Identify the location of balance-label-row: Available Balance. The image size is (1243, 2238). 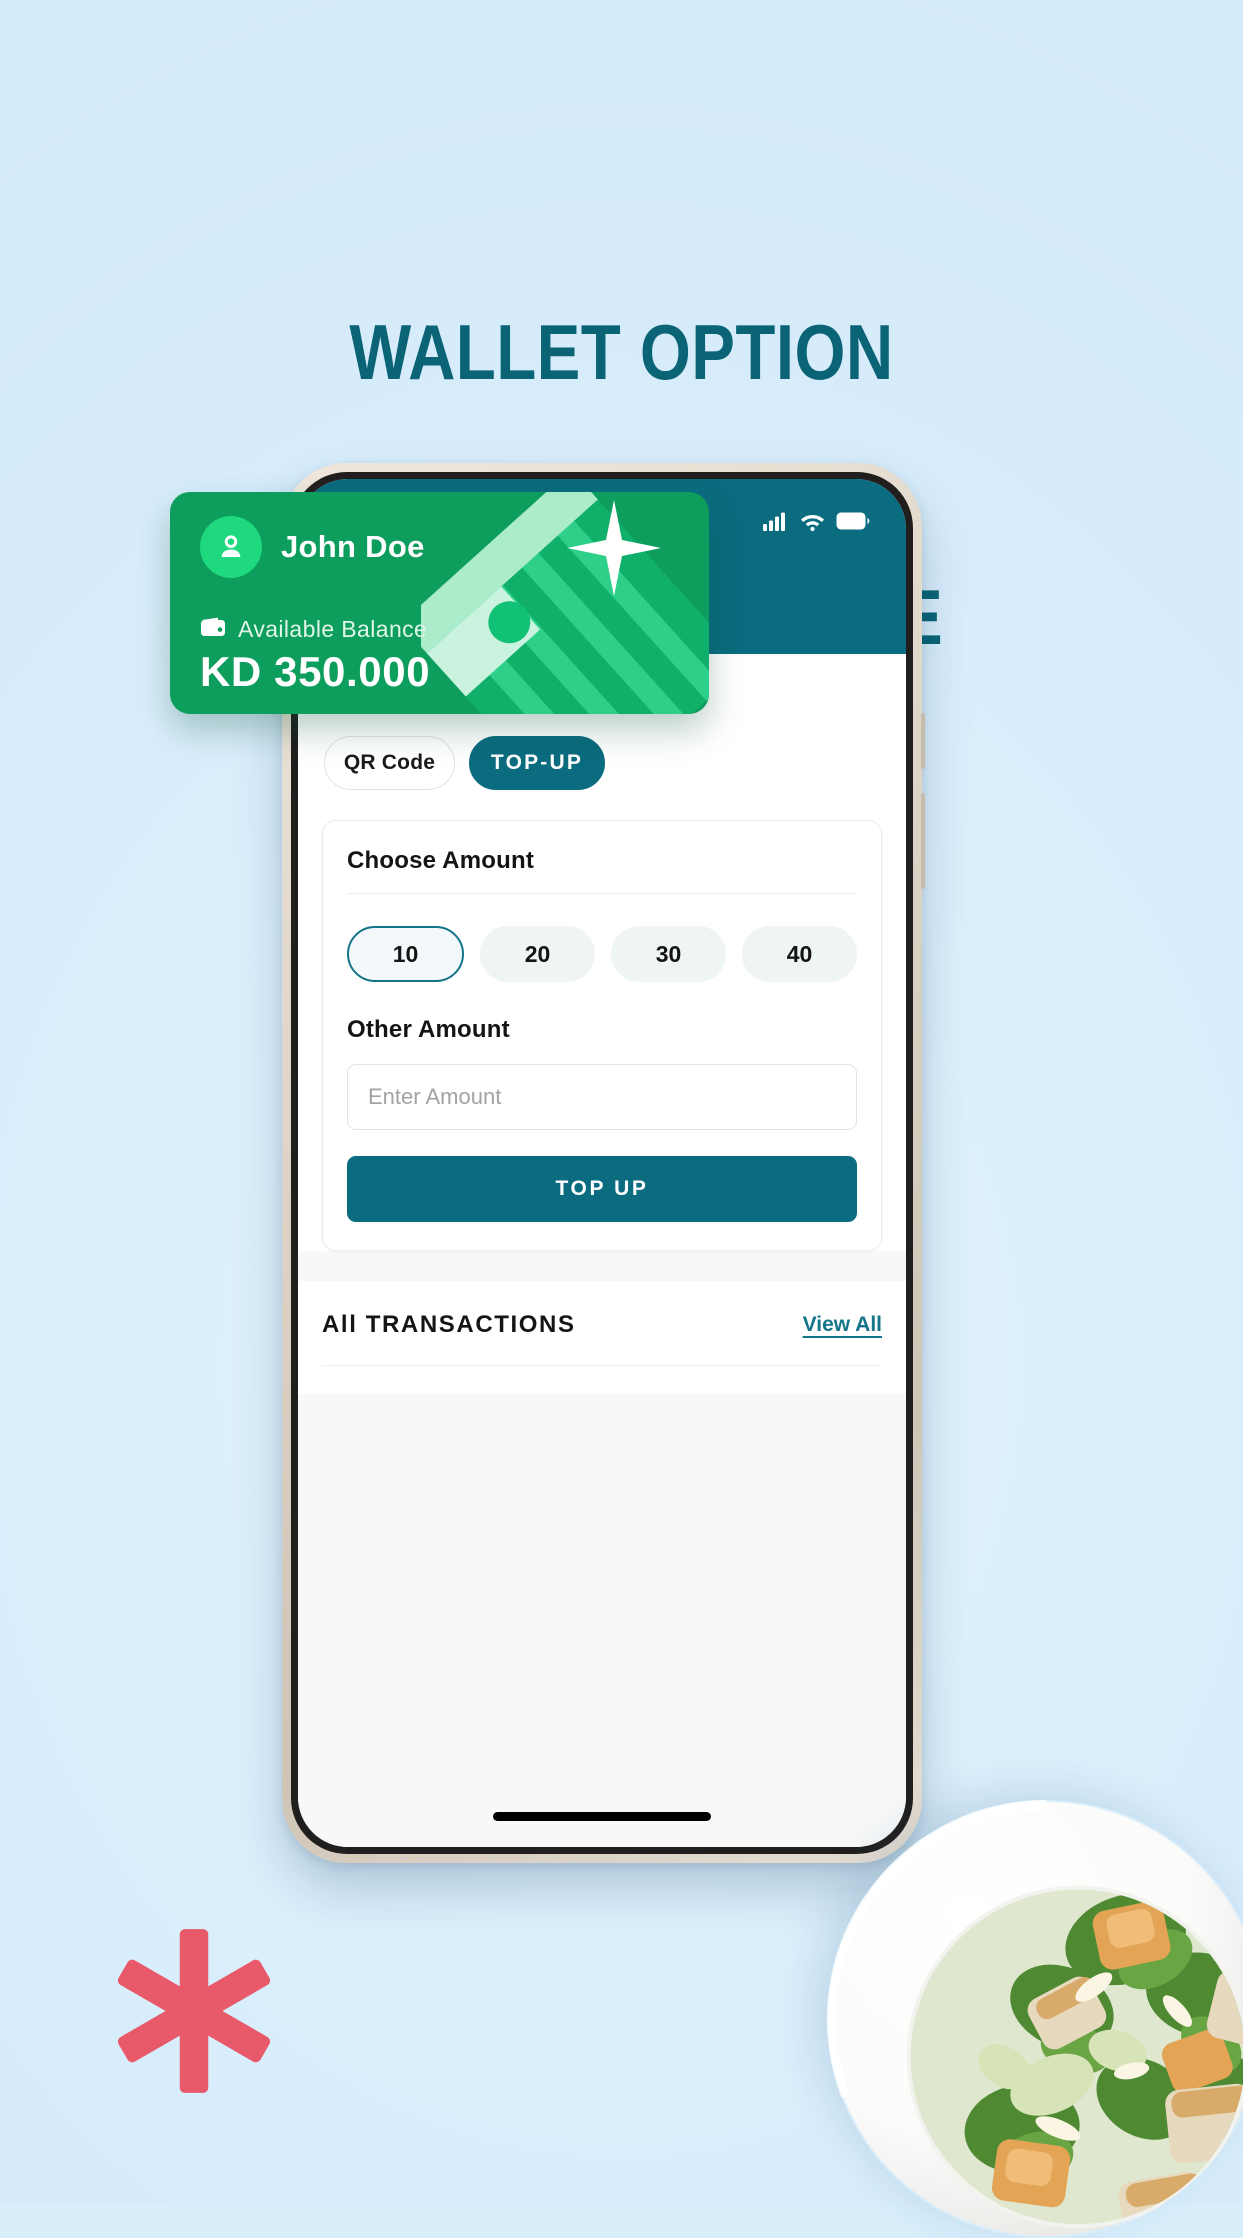
(439, 629).